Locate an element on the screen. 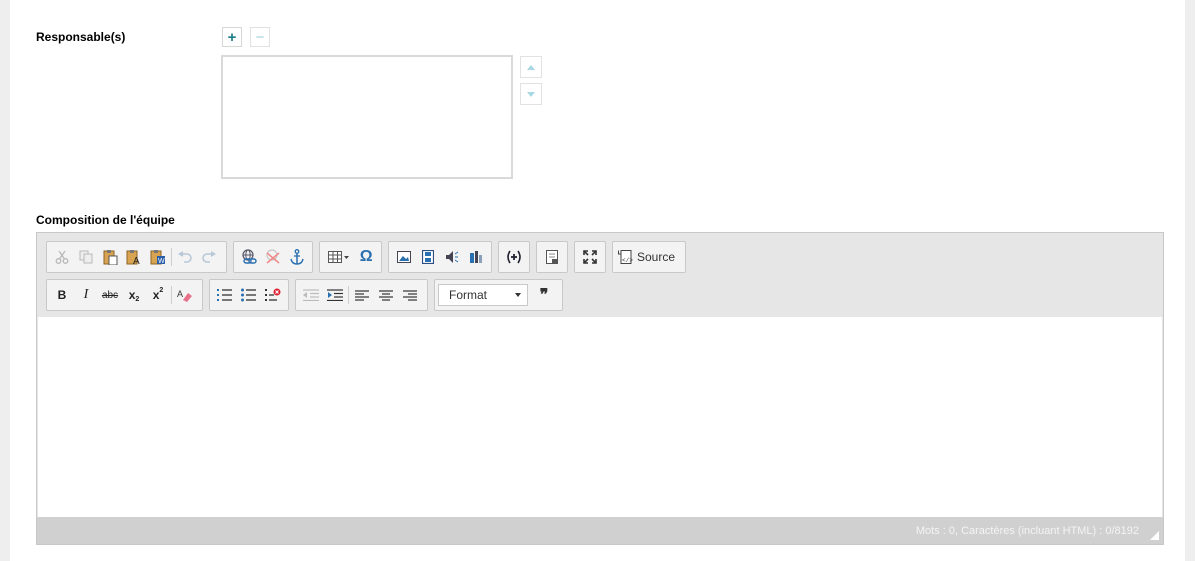  omega-icon: Ω is located at coordinates (366, 256).